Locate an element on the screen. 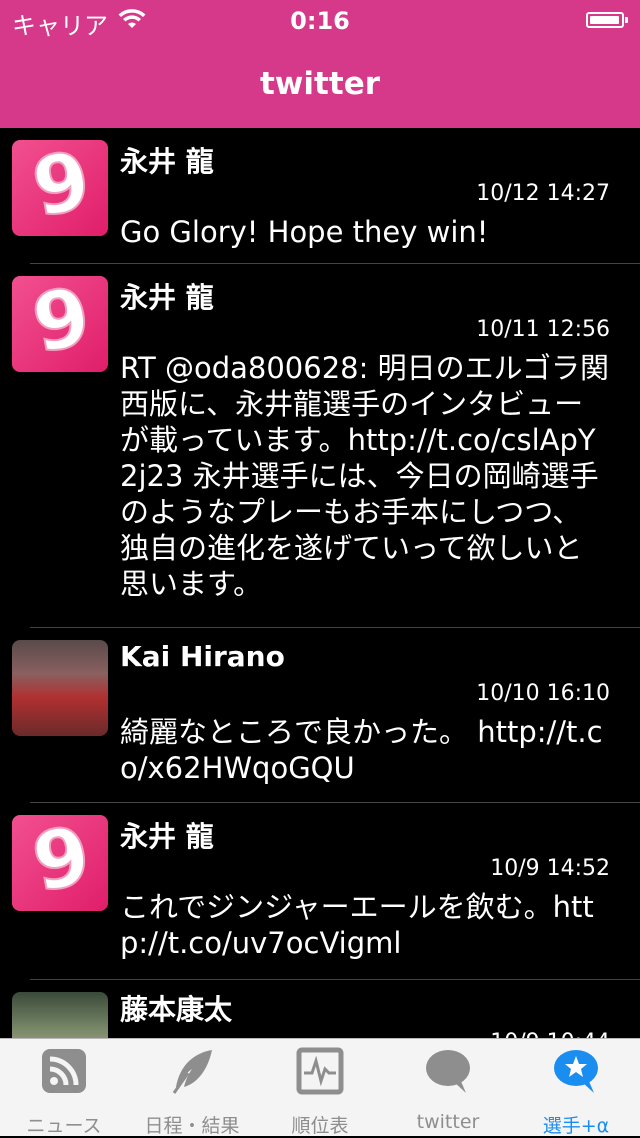 The image size is (640, 1138). tweet-date: 10/9 14:52 is located at coordinates (550, 868).